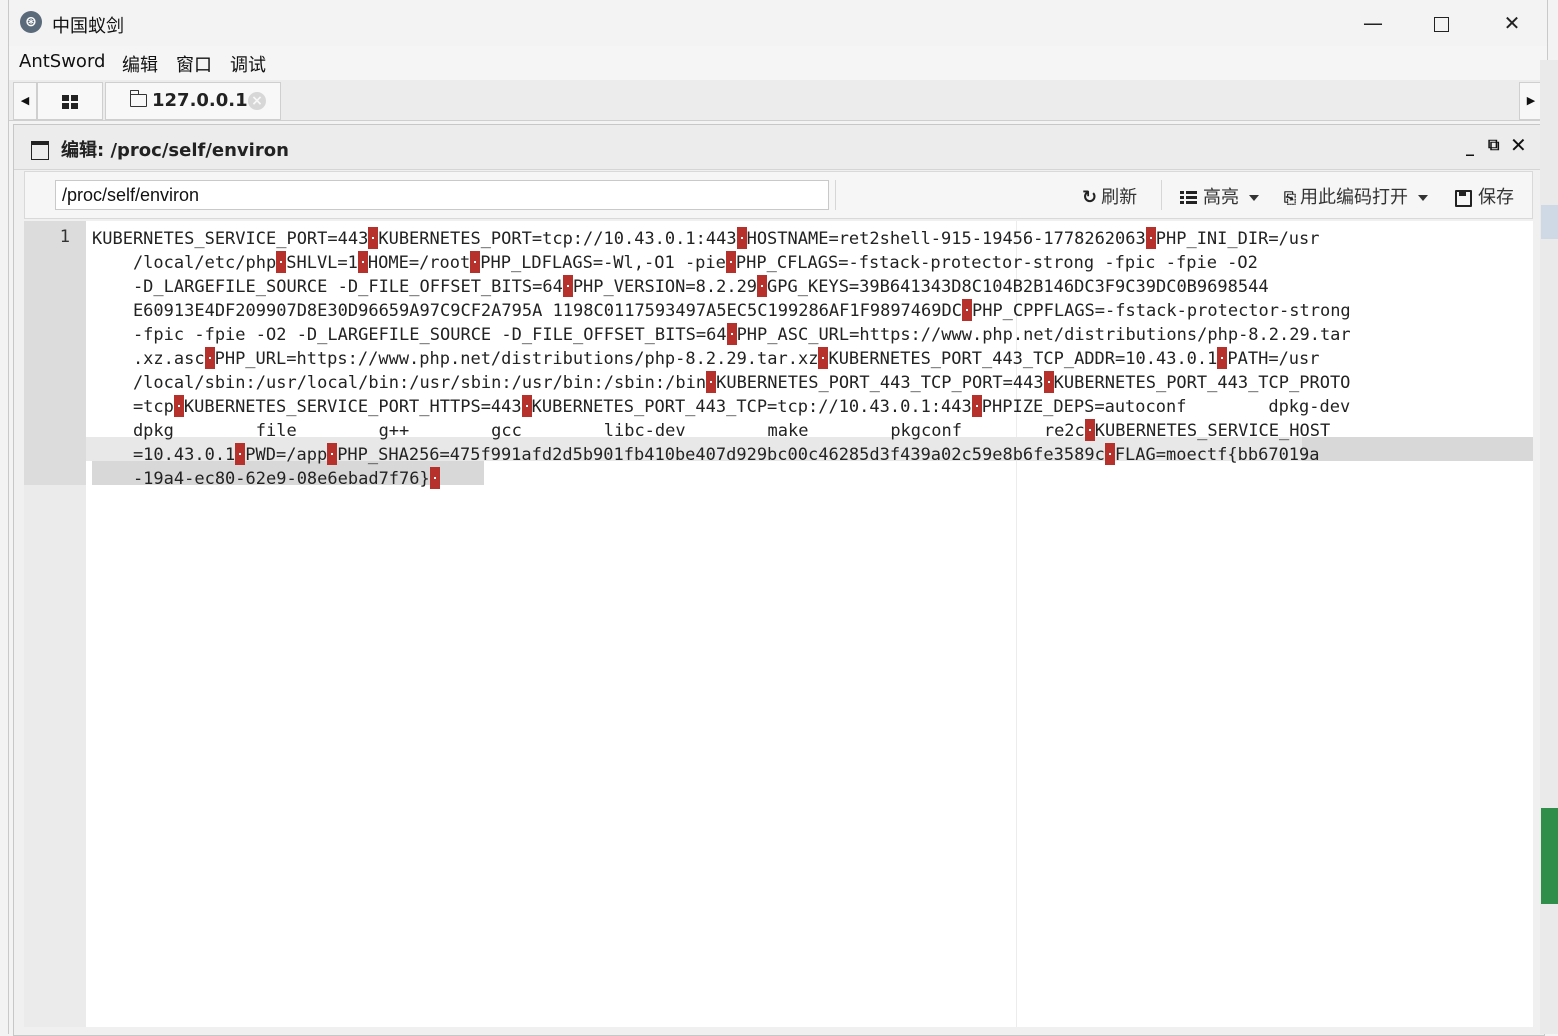 The width and height of the screenshot is (1558, 1036). I want to click on code-segment: PHP_CPPFLAGS=-fstack-protector-strong, so click(1161, 311).